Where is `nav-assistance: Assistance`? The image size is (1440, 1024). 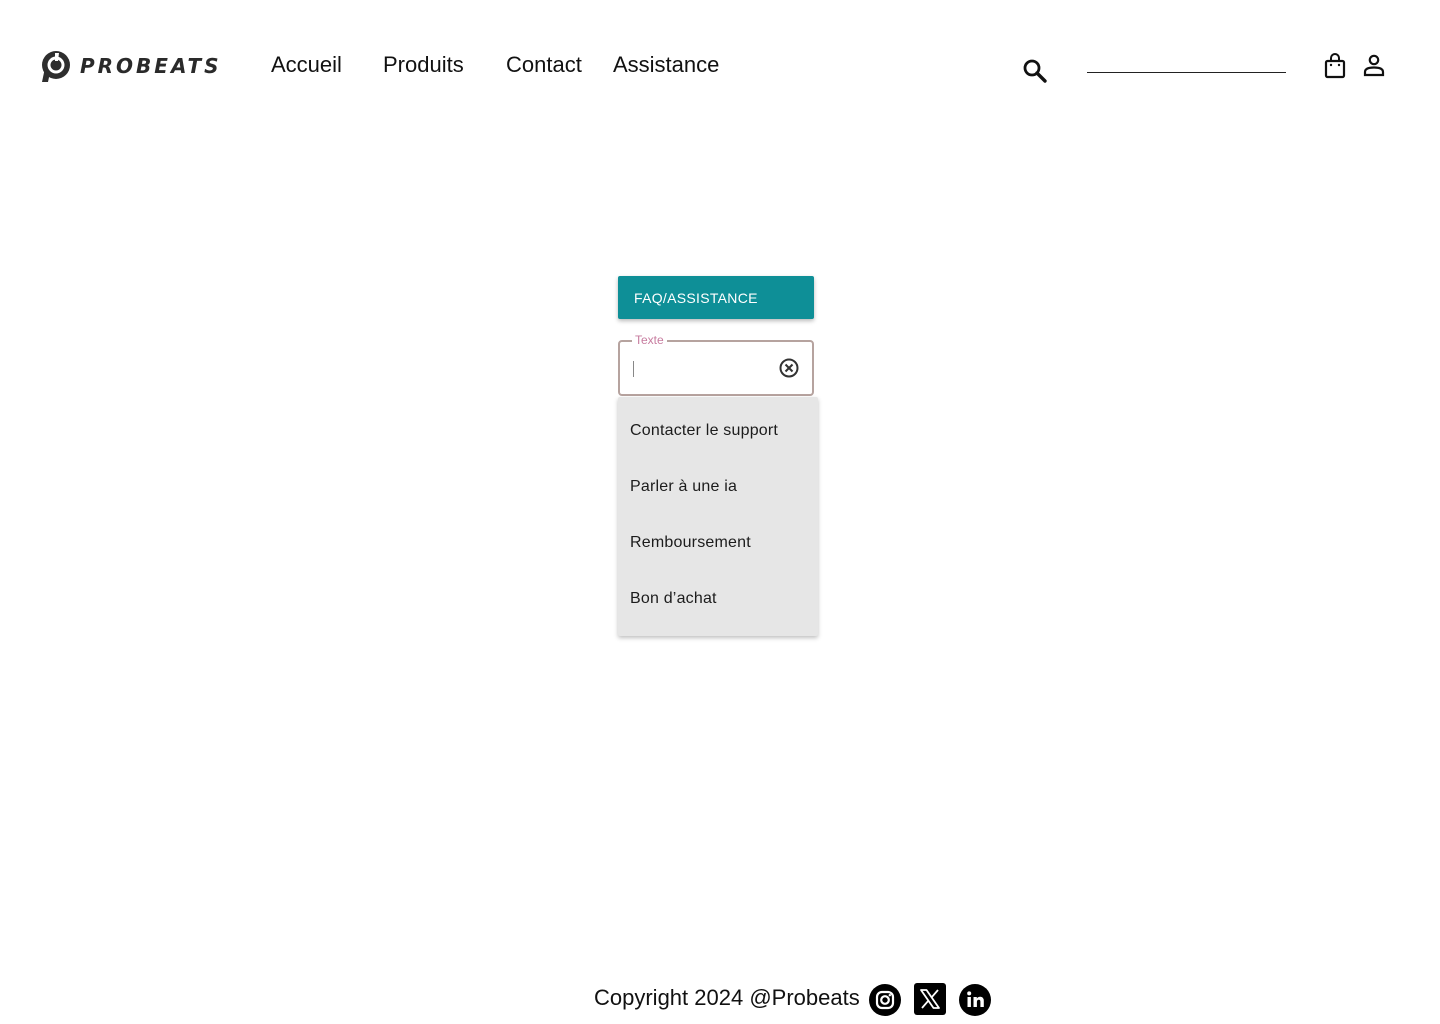
nav-assistance: Assistance is located at coordinates (666, 65).